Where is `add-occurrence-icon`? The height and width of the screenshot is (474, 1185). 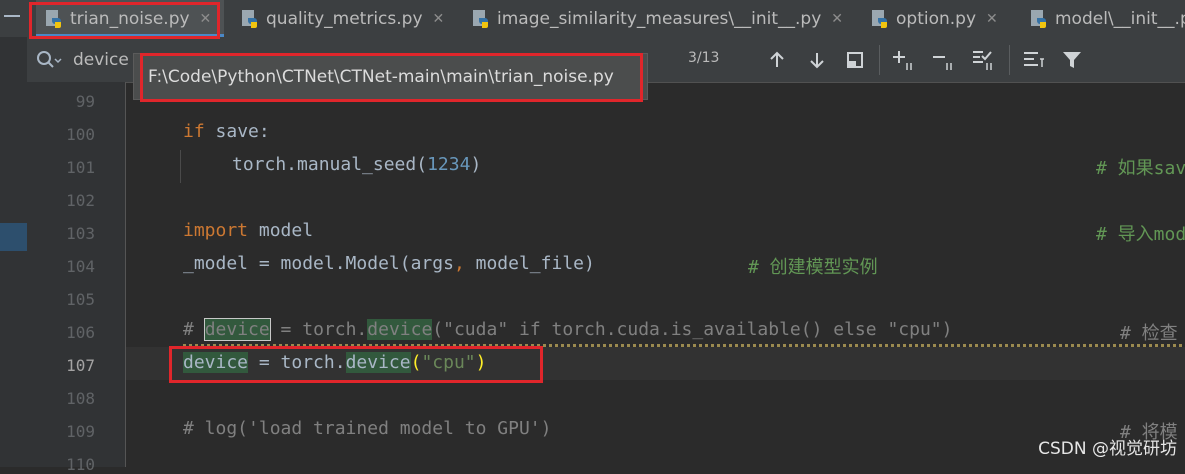
add-occurrence-icon is located at coordinates (904, 60).